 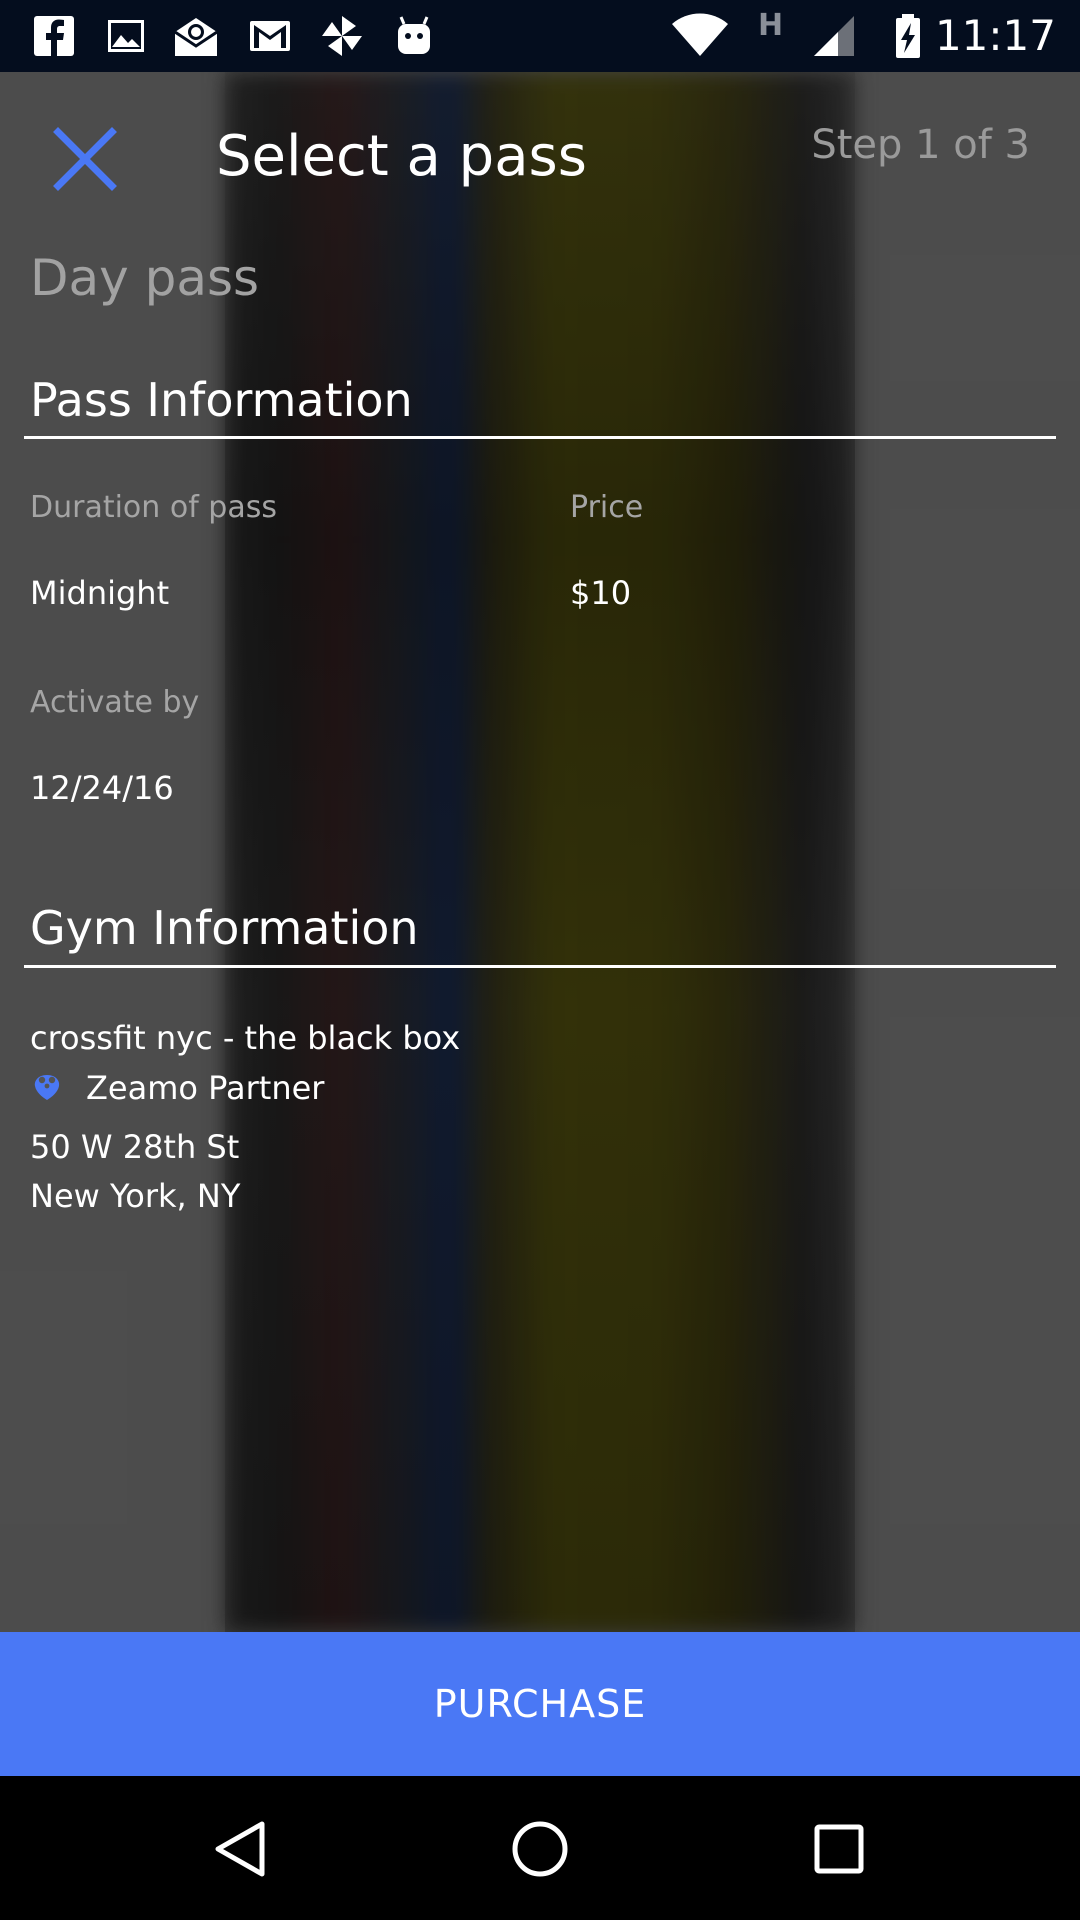 I want to click on step-indicator: Step 1 of 3, so click(x=920, y=145).